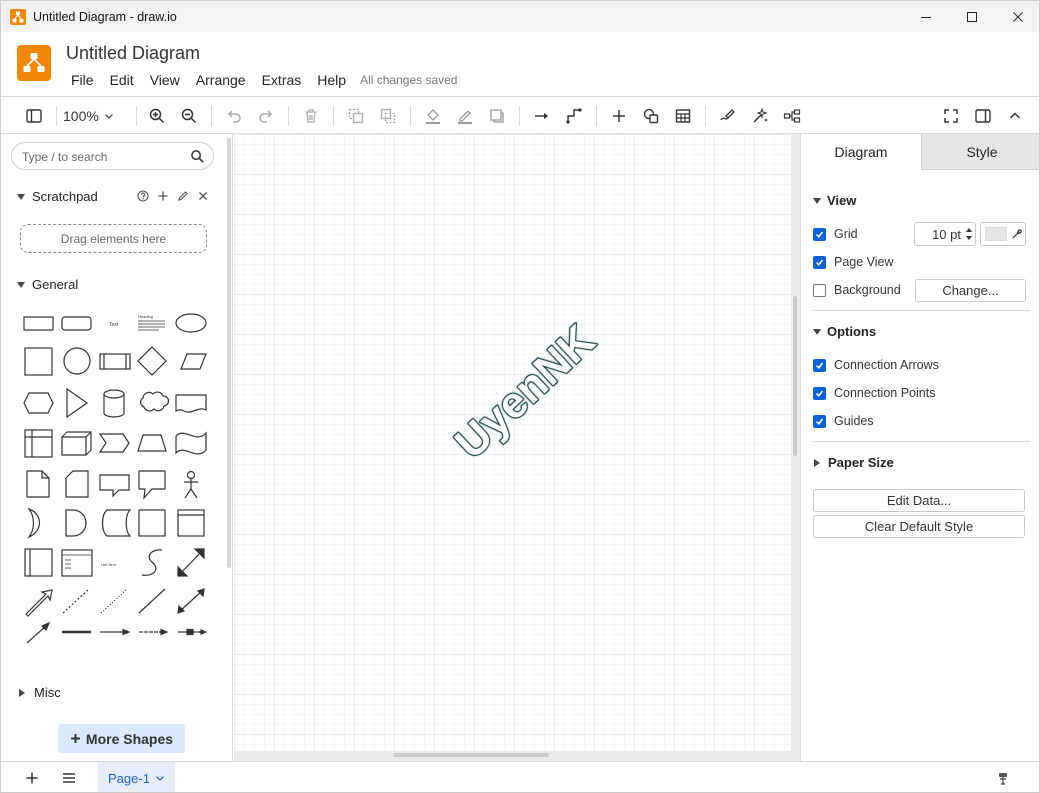 Image resolution: width=1040 pixels, height=793 pixels. What do you see at coordinates (38, 484) in the screenshot?
I see `note-shape` at bounding box center [38, 484].